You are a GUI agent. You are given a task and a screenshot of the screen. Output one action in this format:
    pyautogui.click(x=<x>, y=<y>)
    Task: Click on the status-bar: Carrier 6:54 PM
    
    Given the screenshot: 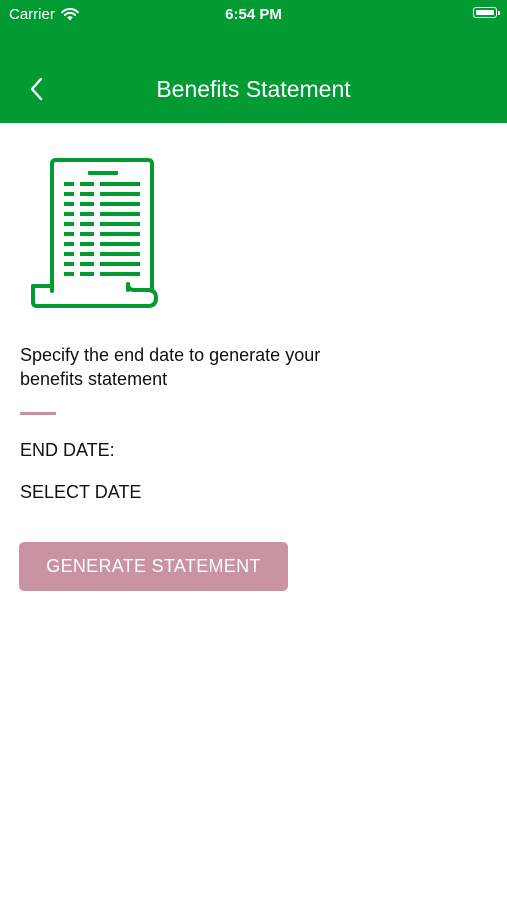 What is the action you would take?
    pyautogui.click(x=253, y=14)
    